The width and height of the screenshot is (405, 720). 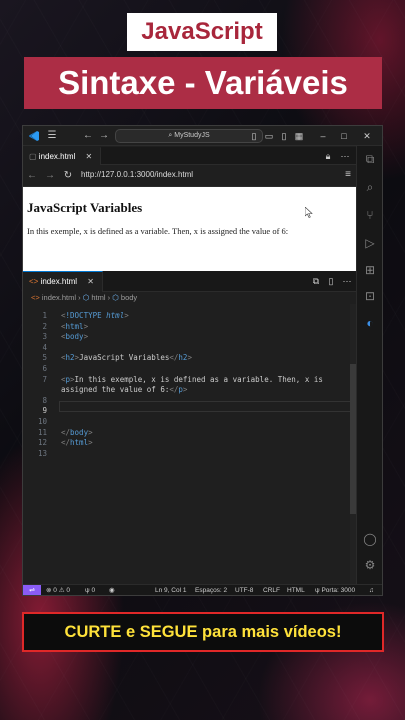 I want to click on live-server-port: Porta: 3000, so click(x=338, y=590).